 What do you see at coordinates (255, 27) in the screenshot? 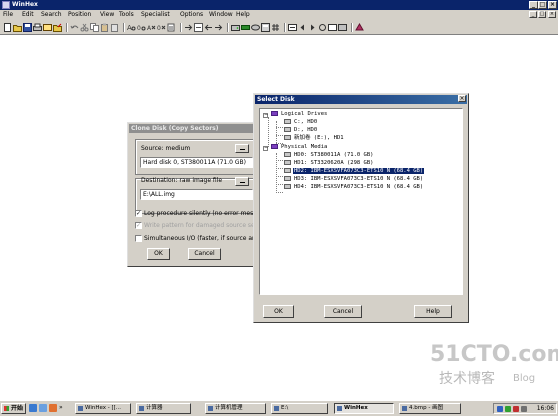
I see `disk-editor-icon` at bounding box center [255, 27].